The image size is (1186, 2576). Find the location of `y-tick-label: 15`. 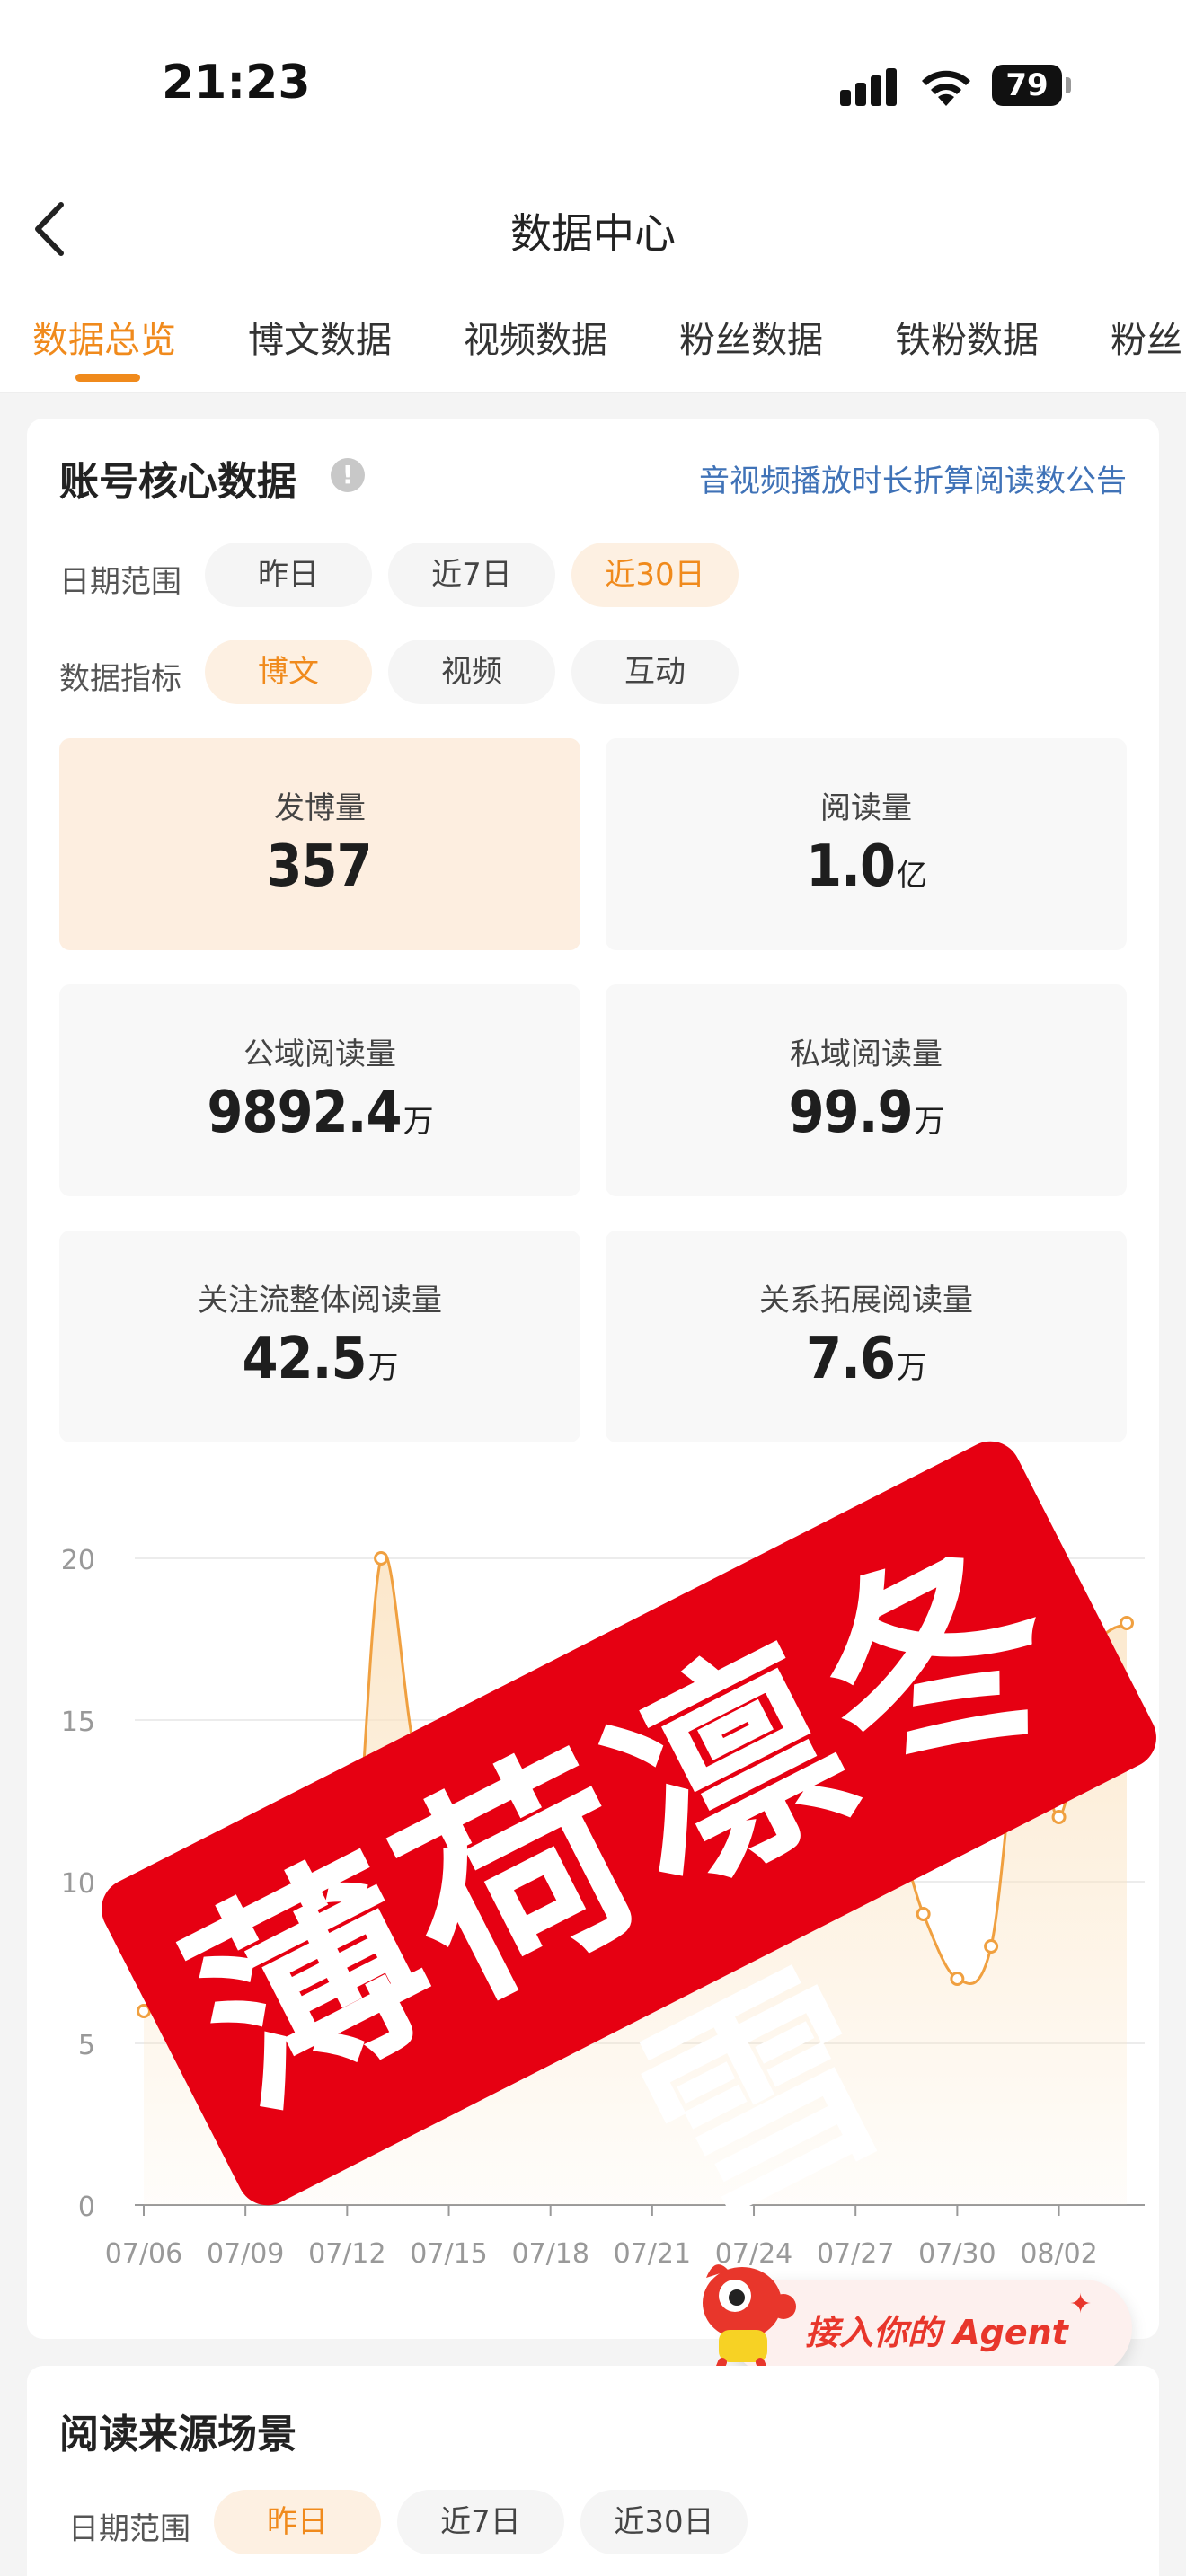

y-tick-label: 15 is located at coordinates (78, 1722).